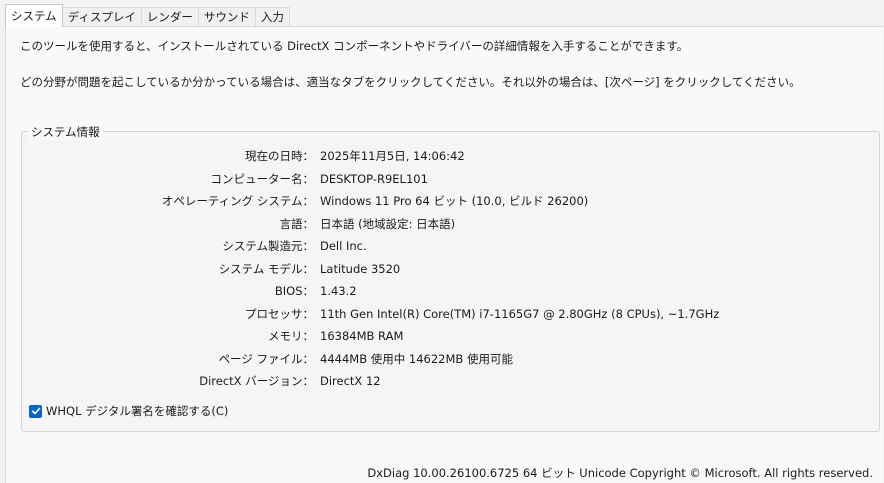 The width and height of the screenshot is (884, 483). Describe the element at coordinates (388, 223) in the screenshot. I see `info-value: 日本語 (地域設定: 日本語)` at that location.